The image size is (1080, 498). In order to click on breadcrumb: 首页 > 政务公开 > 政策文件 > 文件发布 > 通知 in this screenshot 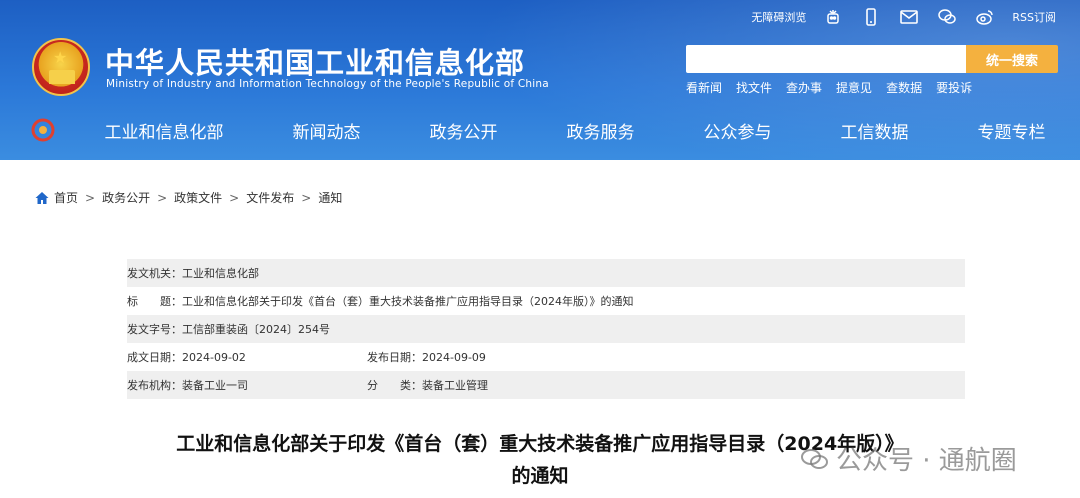, I will do `click(188, 197)`.